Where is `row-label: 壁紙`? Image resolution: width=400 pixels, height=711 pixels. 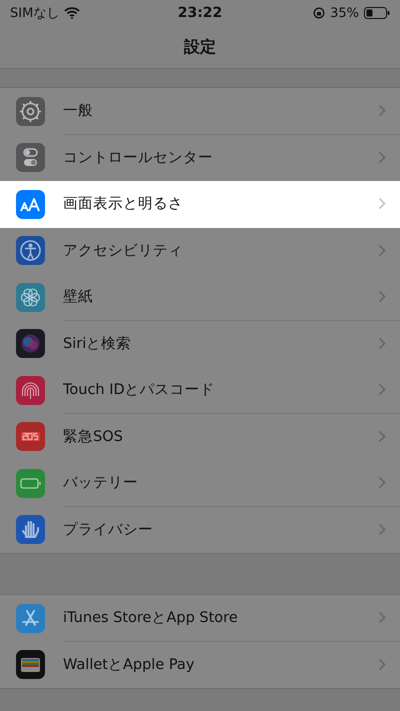 row-label: 壁紙 is located at coordinates (78, 297).